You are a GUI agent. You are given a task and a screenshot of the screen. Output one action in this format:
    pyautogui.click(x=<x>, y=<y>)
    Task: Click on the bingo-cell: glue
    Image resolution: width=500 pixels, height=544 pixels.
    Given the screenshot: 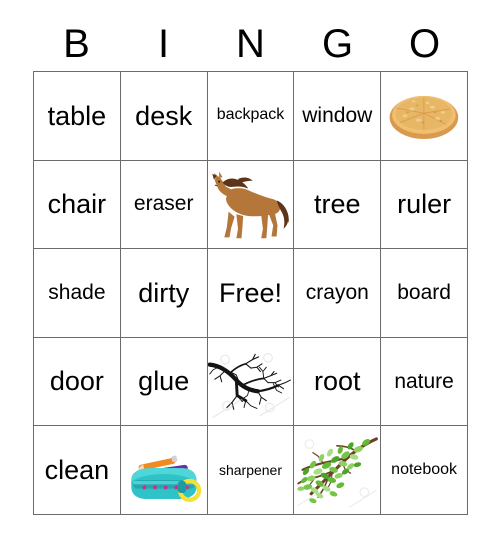 What is the action you would take?
    pyautogui.click(x=164, y=382)
    